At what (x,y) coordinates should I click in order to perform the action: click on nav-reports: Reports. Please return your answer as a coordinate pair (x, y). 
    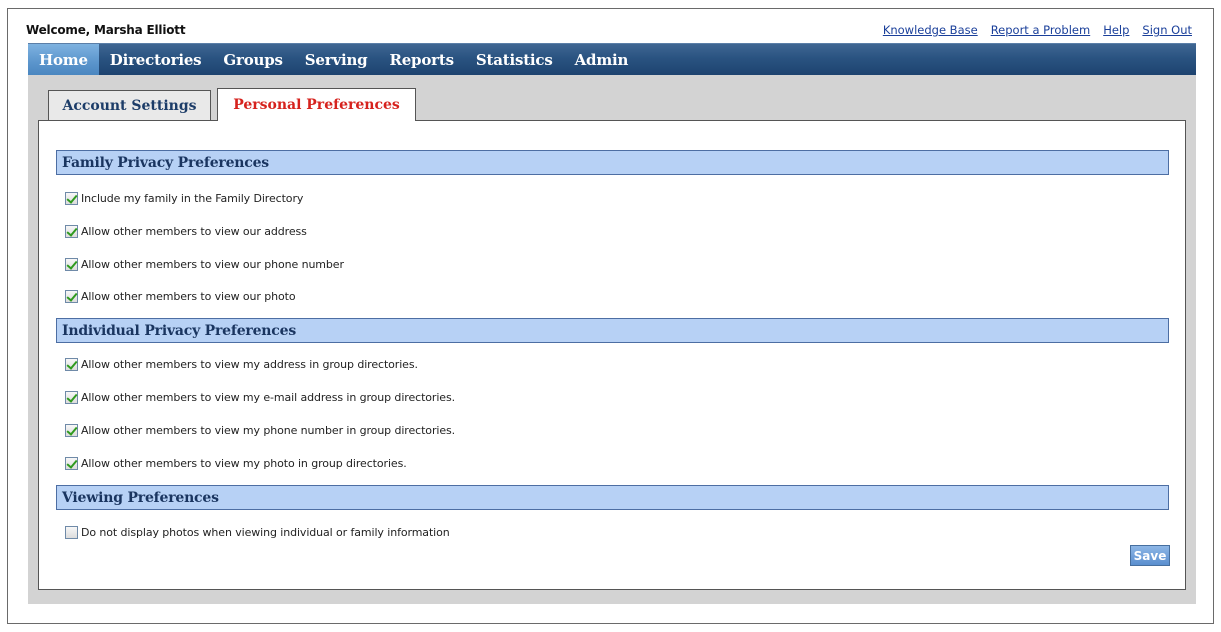
    Looking at the image, I should click on (421, 59).